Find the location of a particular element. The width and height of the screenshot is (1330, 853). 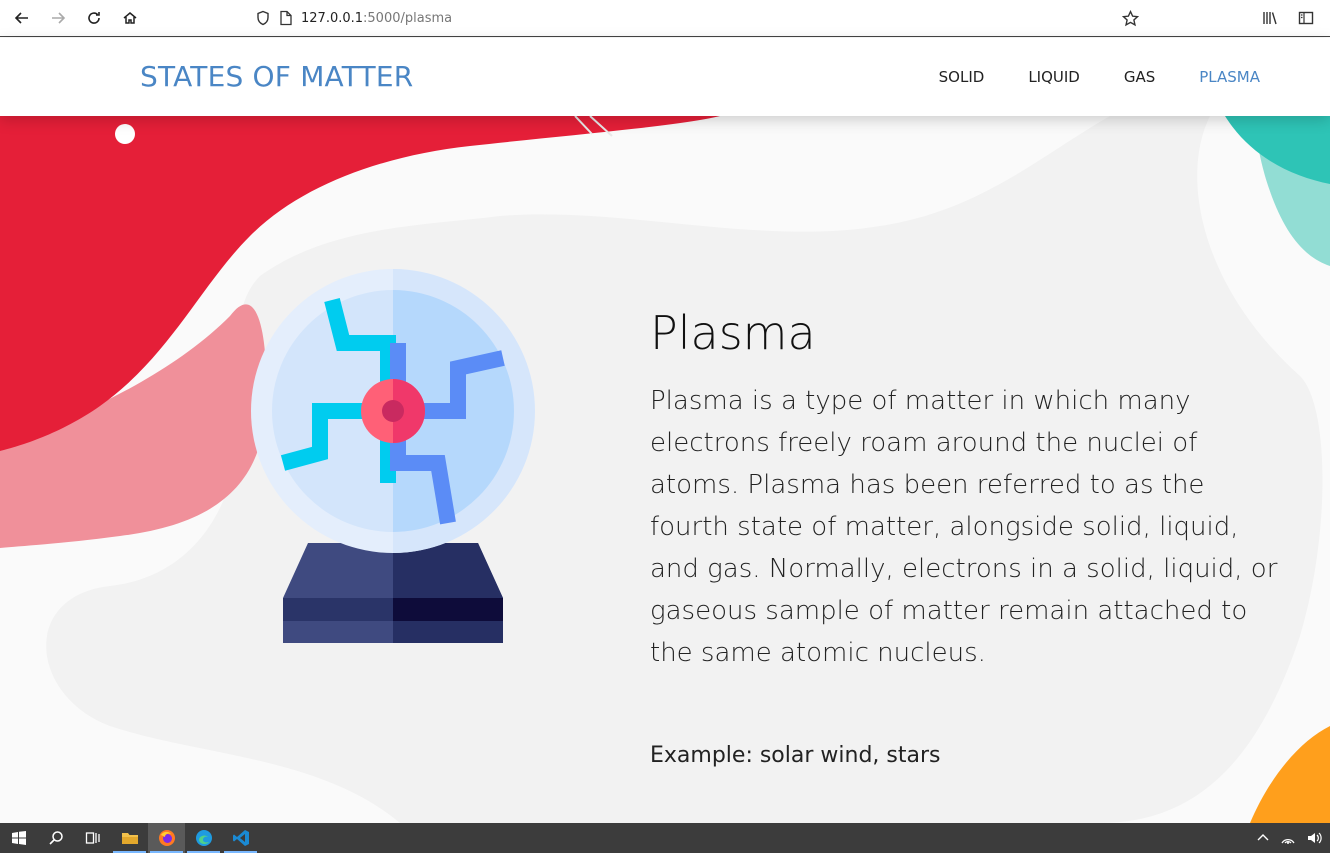

sidebar-button is located at coordinates (1306, 18).